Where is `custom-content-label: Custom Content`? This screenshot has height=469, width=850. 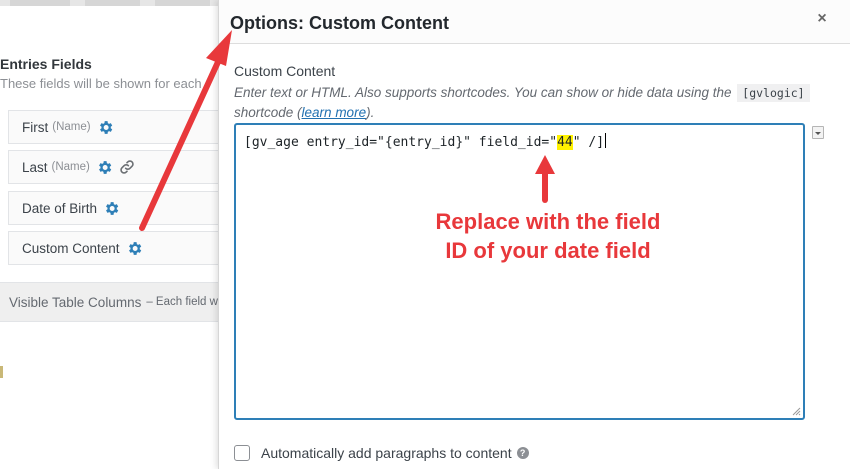 custom-content-label: Custom Content is located at coordinates (285, 71).